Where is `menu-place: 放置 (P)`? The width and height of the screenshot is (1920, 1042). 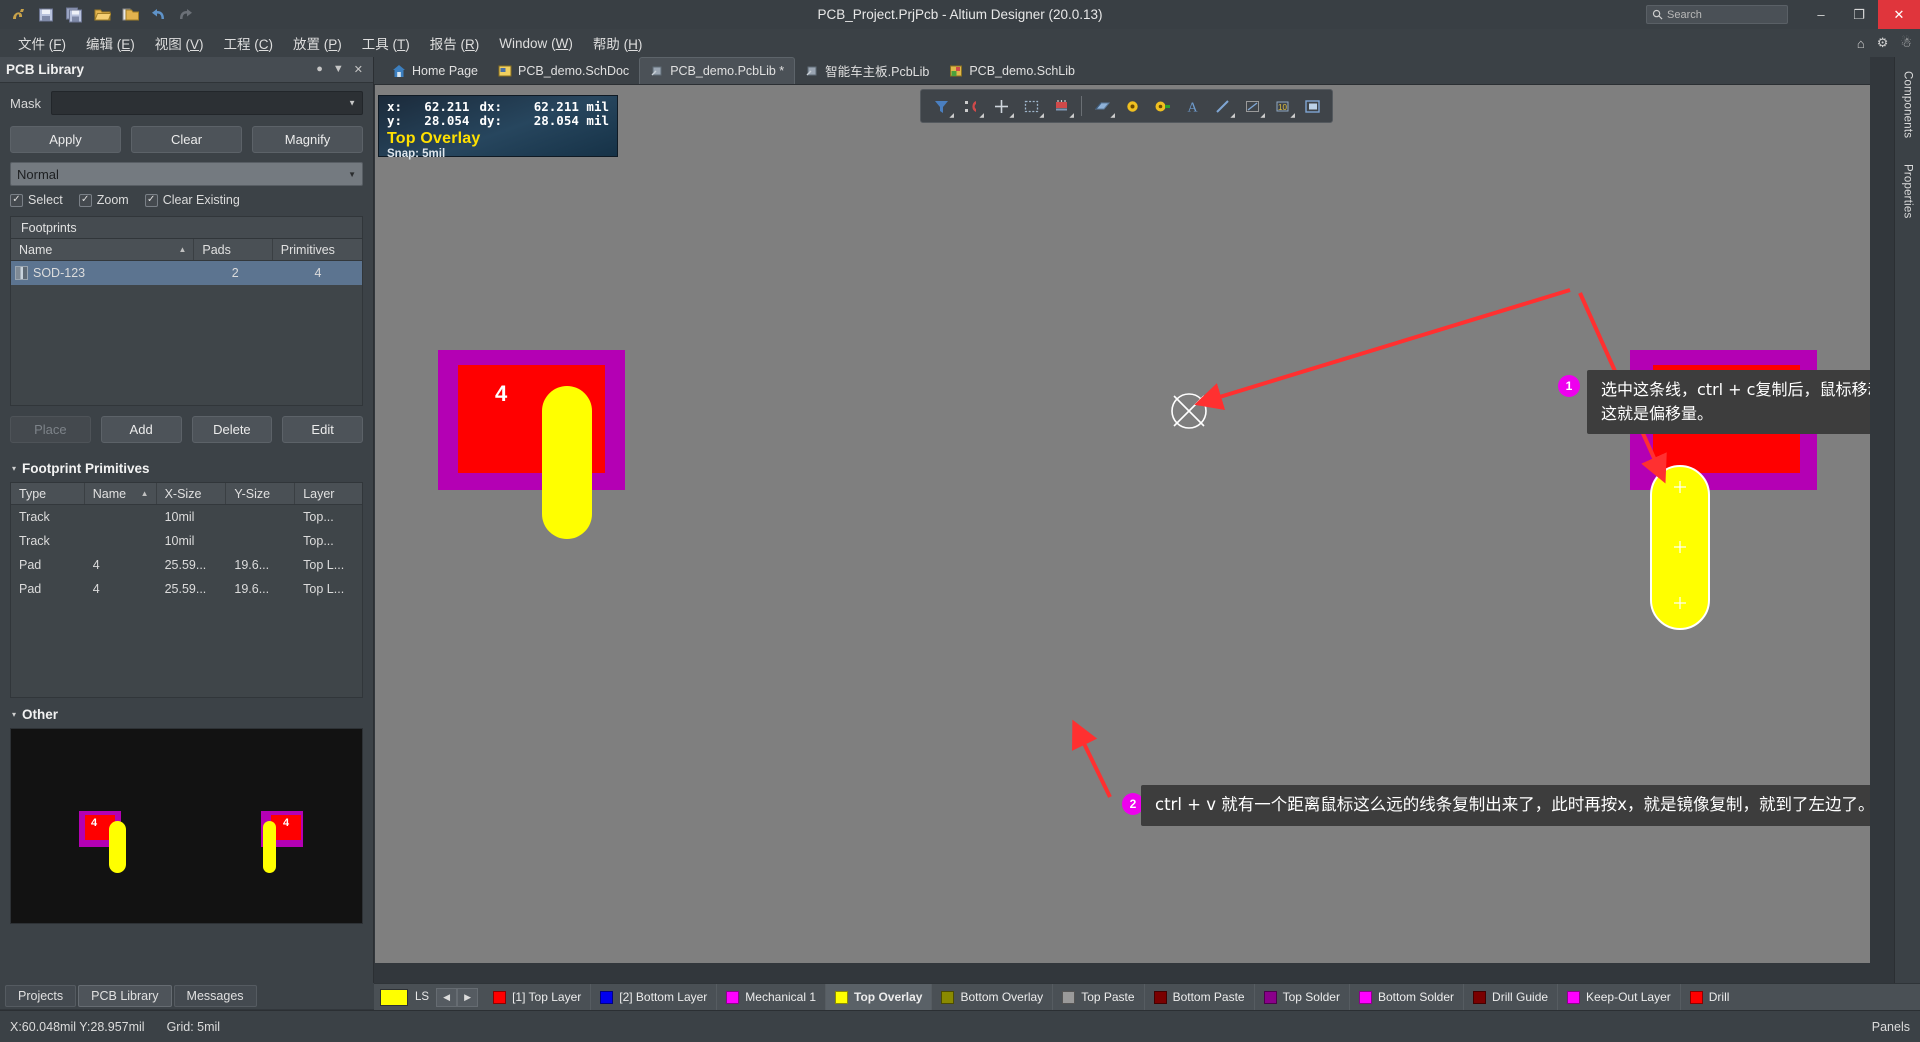 menu-place: 放置 (P) is located at coordinates (317, 43).